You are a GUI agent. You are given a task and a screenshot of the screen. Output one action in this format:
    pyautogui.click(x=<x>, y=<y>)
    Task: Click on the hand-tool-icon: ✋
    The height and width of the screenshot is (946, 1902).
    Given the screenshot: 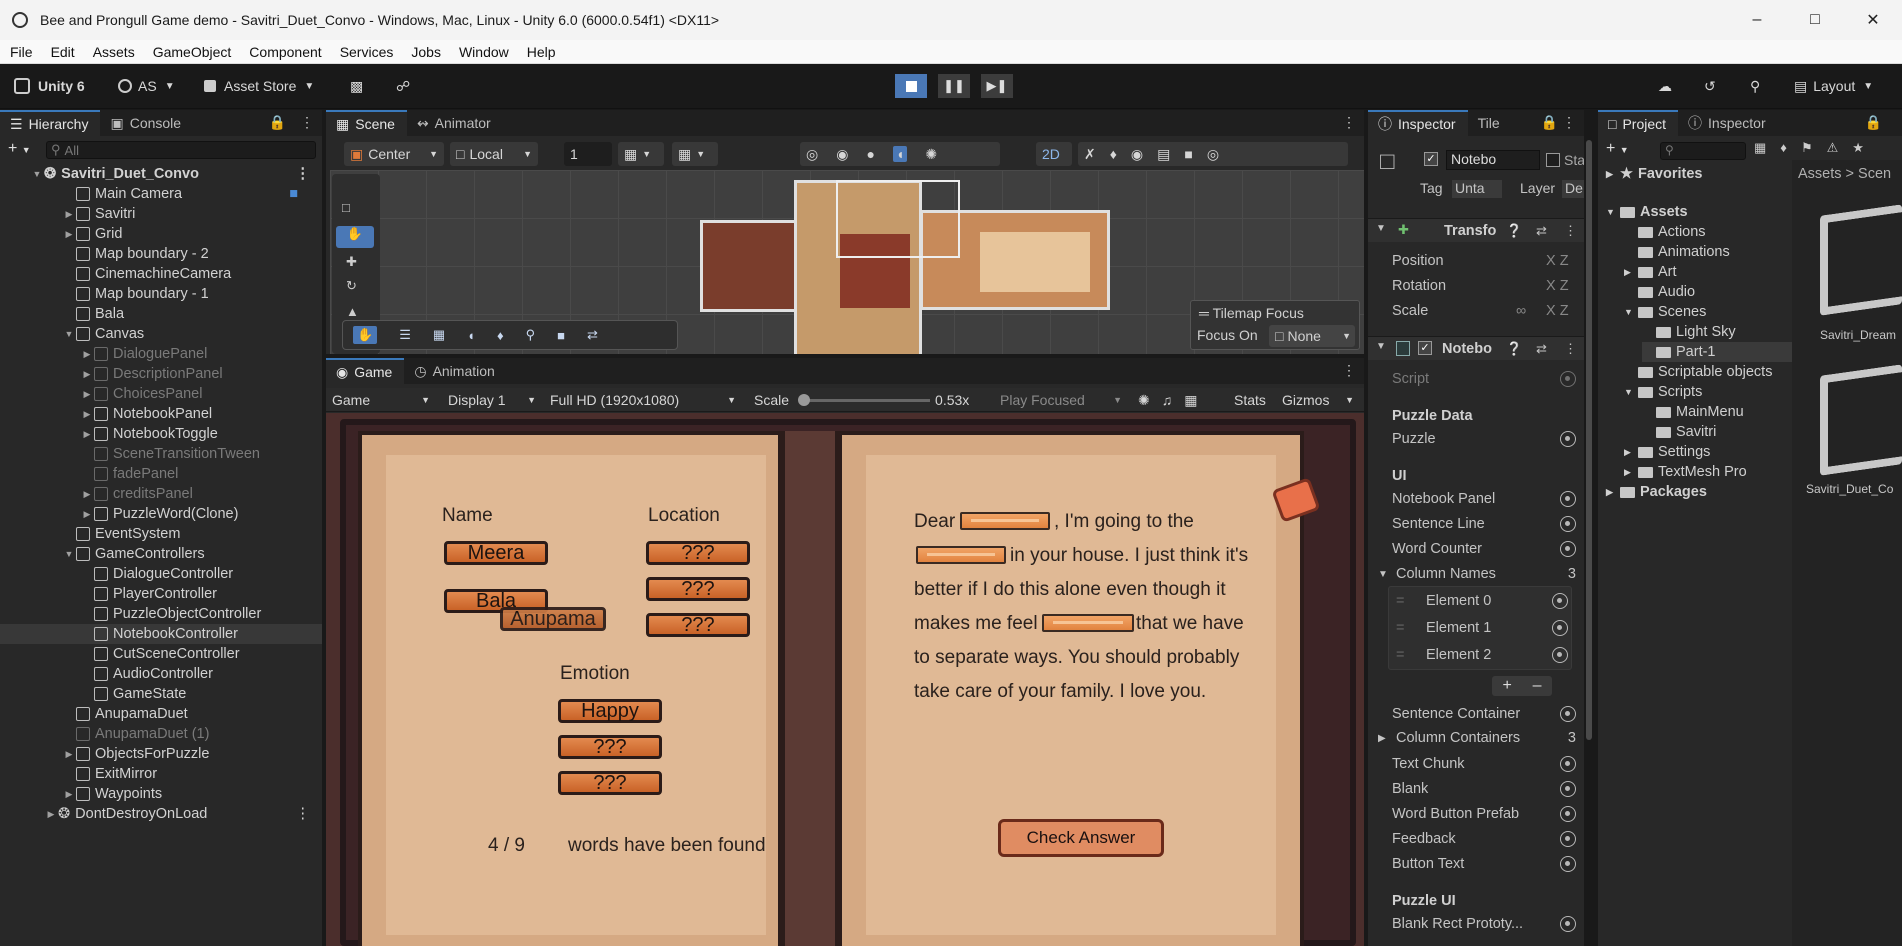 What is the action you would take?
    pyautogui.click(x=355, y=237)
    